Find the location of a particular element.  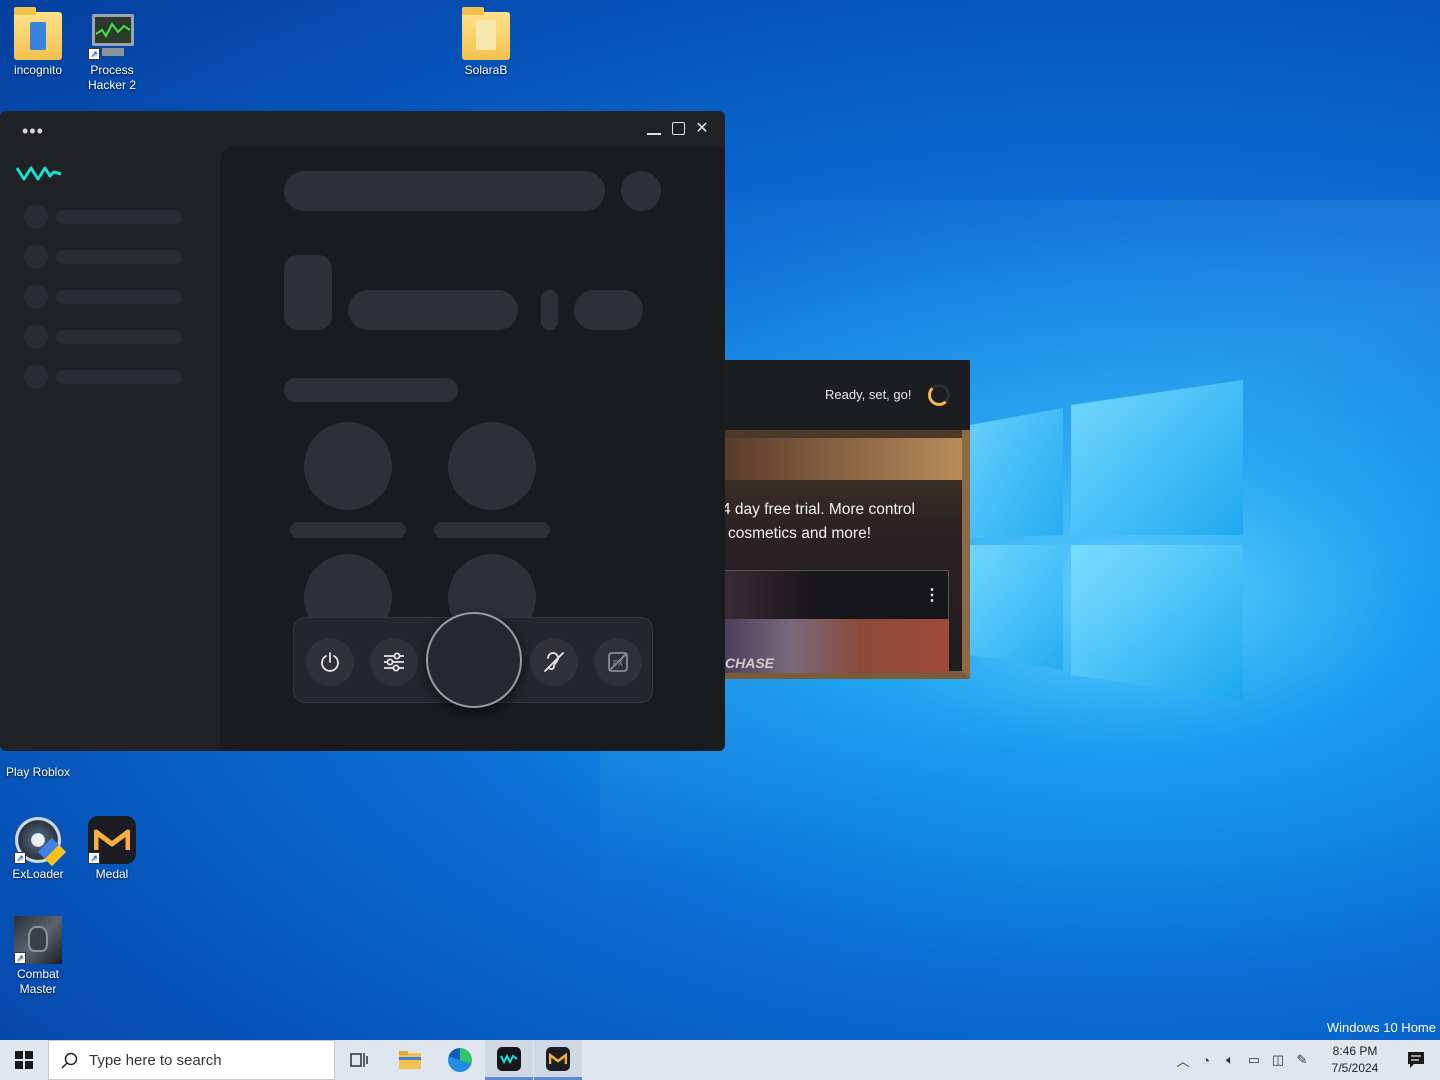

exloader-icon: ↗ is located at coordinates (40, 841).